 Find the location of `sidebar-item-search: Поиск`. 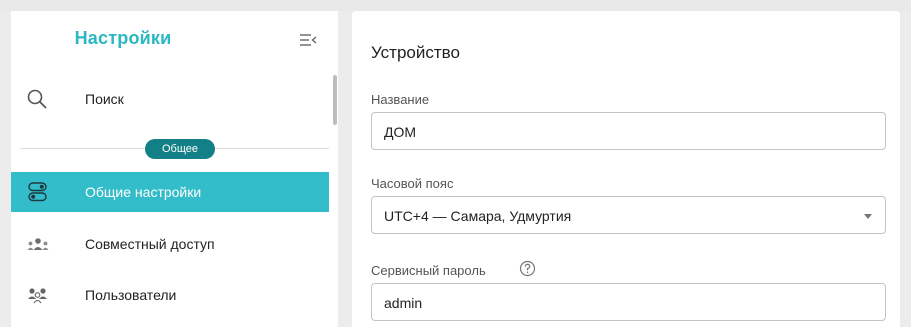

sidebar-item-search: Поиск is located at coordinates (170, 99).